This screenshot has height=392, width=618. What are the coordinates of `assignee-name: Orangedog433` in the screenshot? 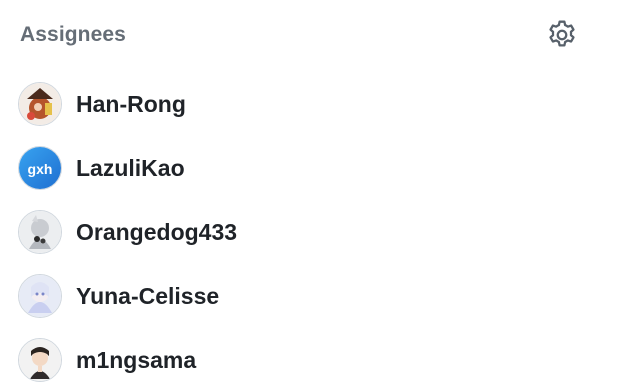 It's located at (157, 231).